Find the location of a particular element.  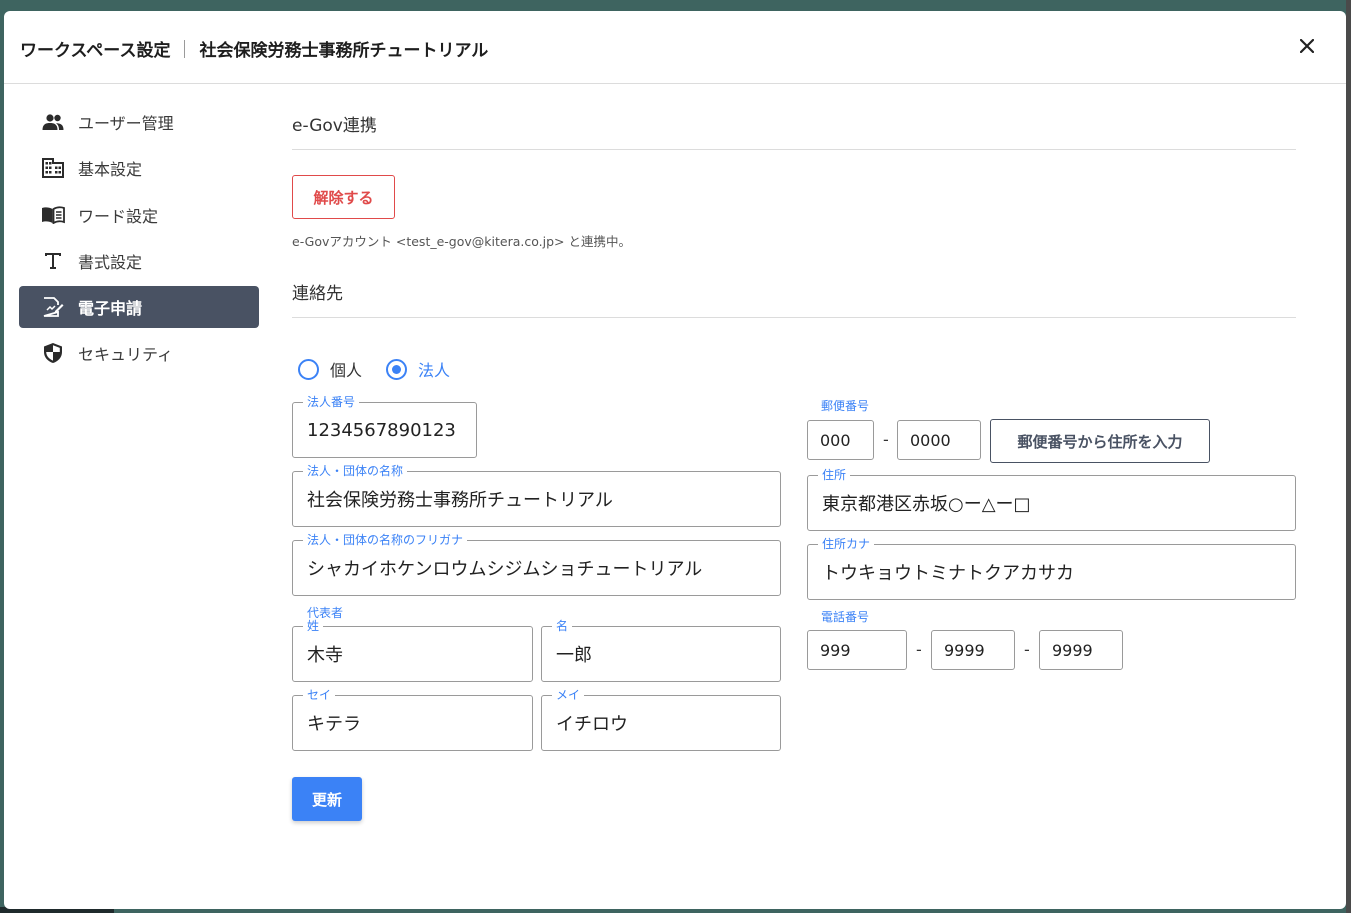

first-name-field: 名 一郎 is located at coordinates (661, 650).